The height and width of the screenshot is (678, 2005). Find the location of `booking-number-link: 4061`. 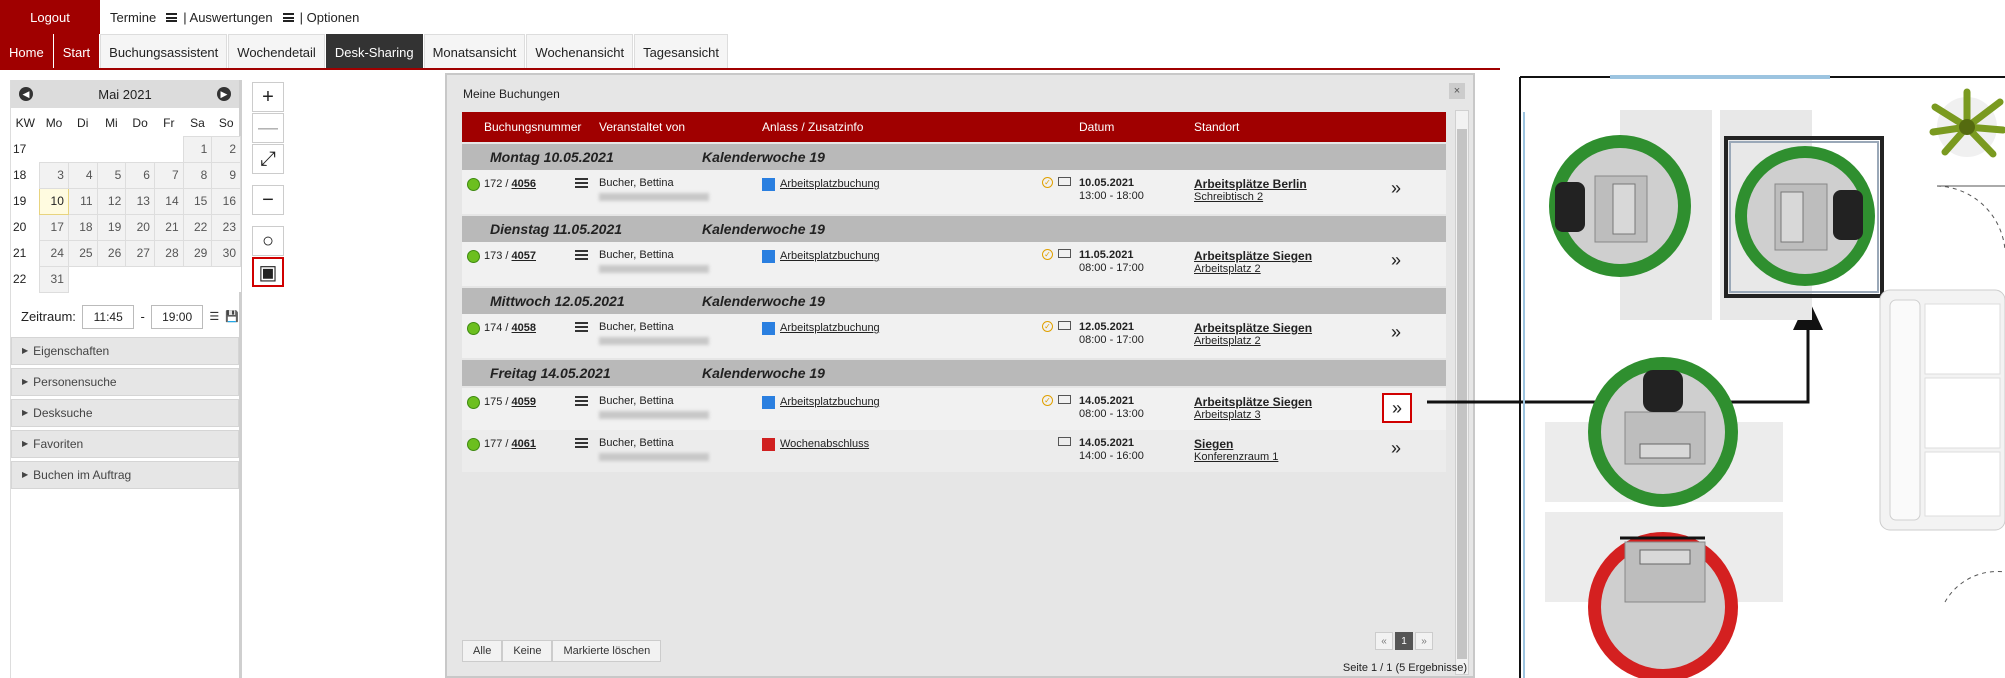

booking-number-link: 4061 is located at coordinates (524, 444).